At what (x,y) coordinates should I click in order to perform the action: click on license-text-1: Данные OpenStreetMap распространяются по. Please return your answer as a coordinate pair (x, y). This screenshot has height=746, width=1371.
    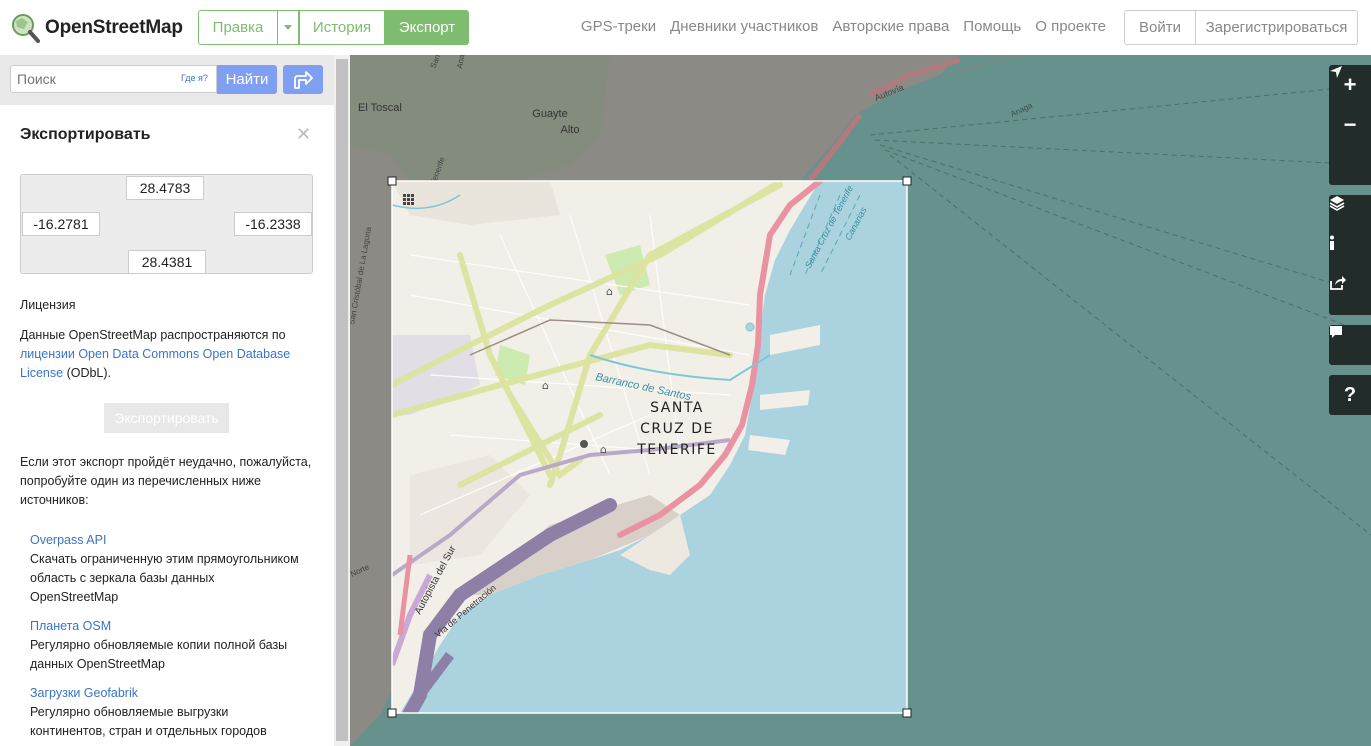
    Looking at the image, I should click on (153, 335).